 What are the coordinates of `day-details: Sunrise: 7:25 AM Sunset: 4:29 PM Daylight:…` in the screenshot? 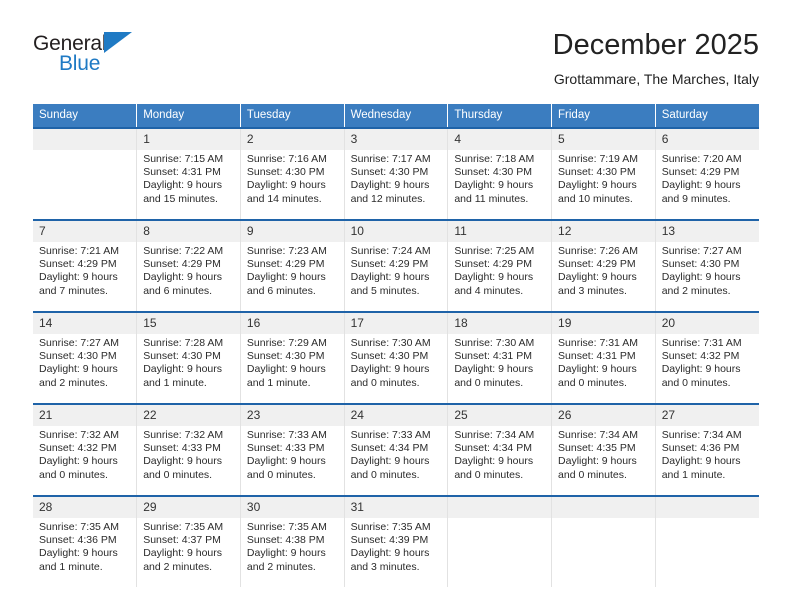 It's located at (499, 270).